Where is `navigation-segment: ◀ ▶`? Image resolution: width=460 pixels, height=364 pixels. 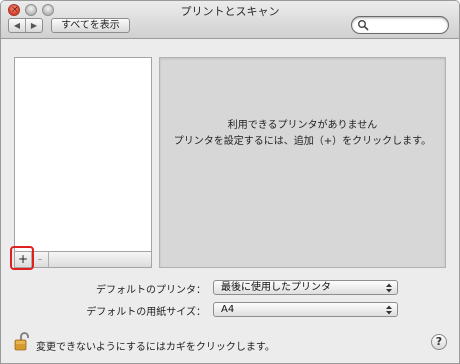 navigation-segment: ◀ ▶ is located at coordinates (25, 25).